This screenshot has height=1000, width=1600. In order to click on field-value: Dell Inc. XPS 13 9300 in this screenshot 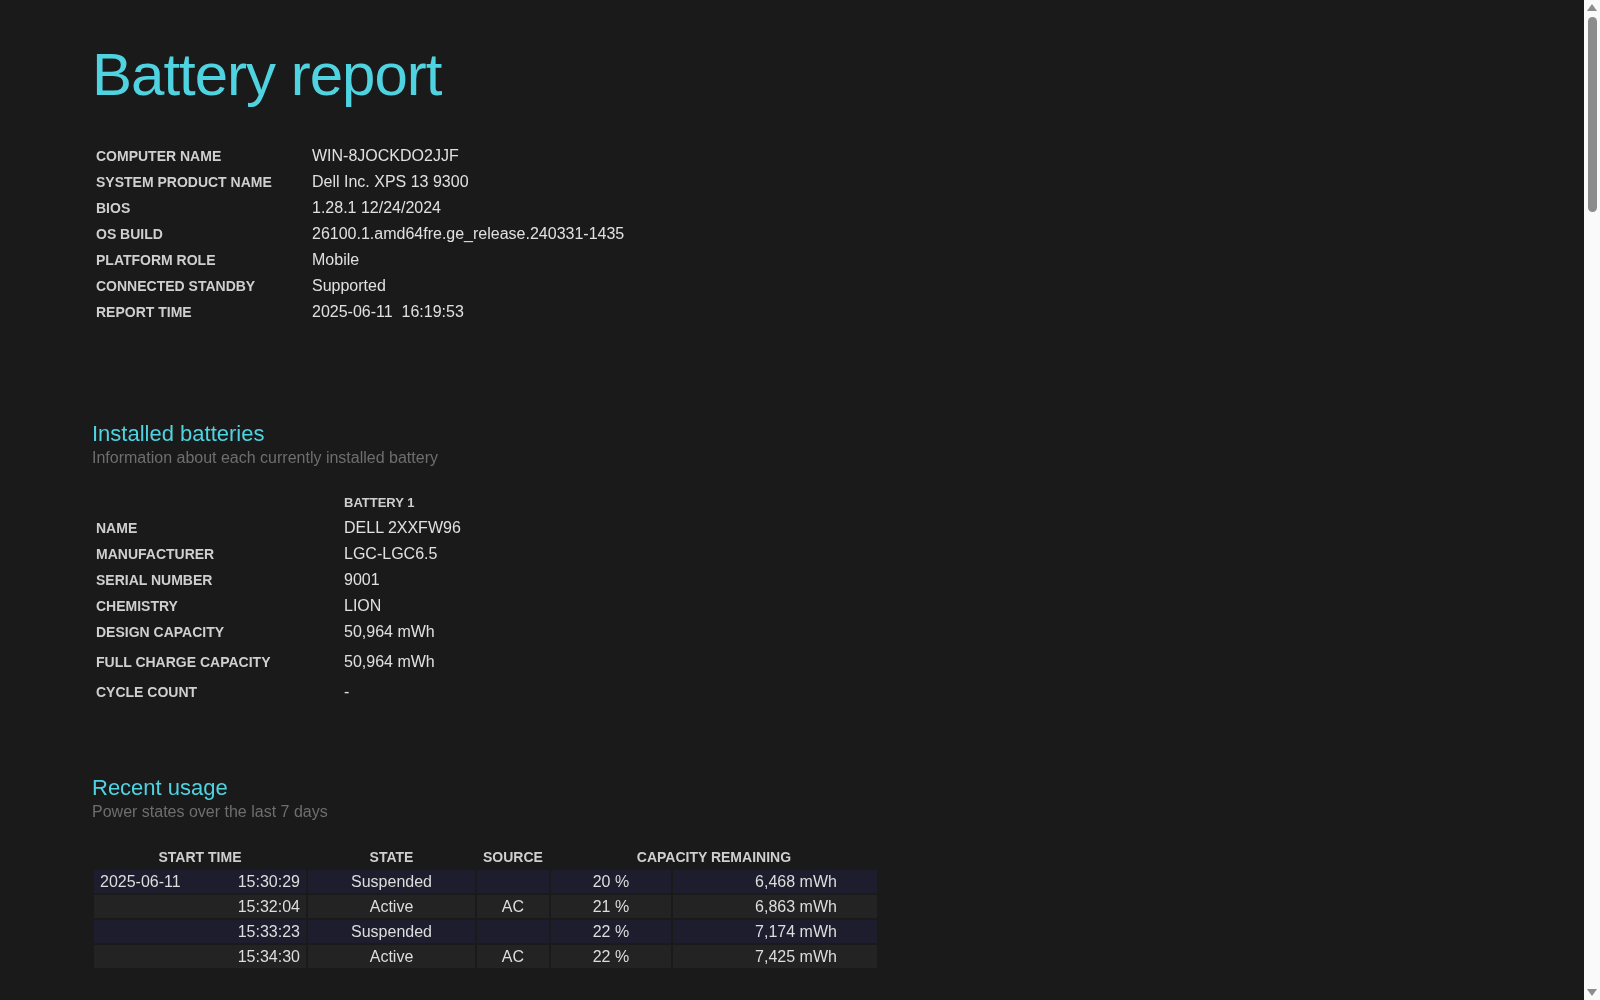, I will do `click(390, 182)`.